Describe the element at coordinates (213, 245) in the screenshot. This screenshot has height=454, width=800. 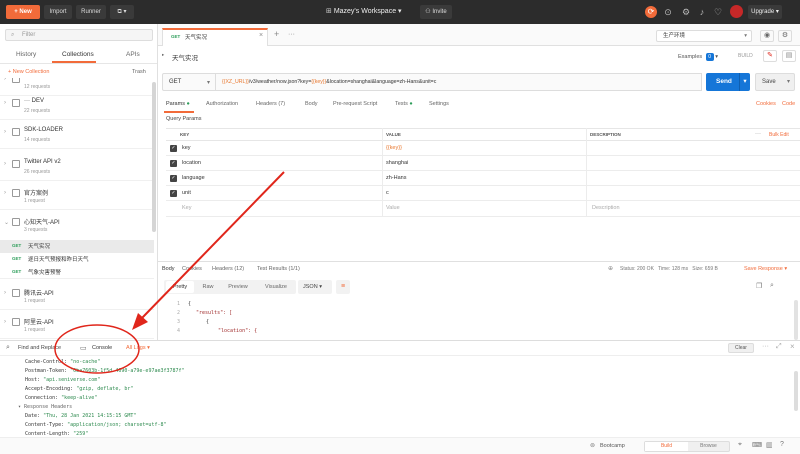
I see `annotation-arrow-line` at that location.